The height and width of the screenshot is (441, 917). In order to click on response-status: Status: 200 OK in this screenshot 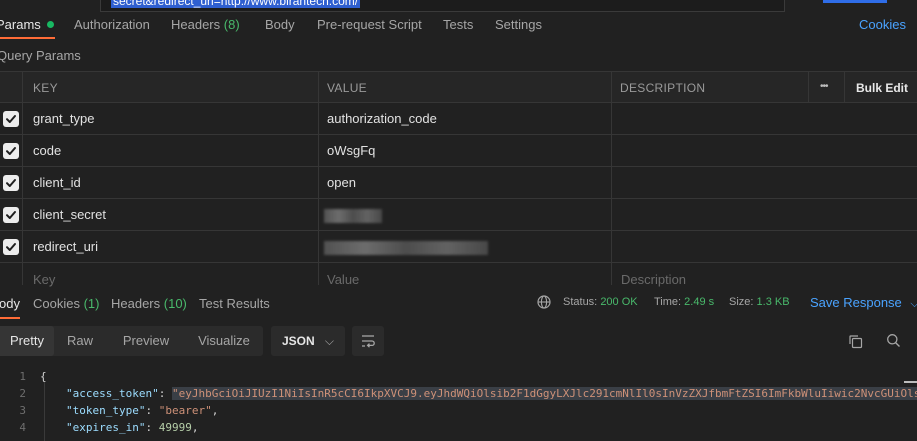, I will do `click(600, 302)`.